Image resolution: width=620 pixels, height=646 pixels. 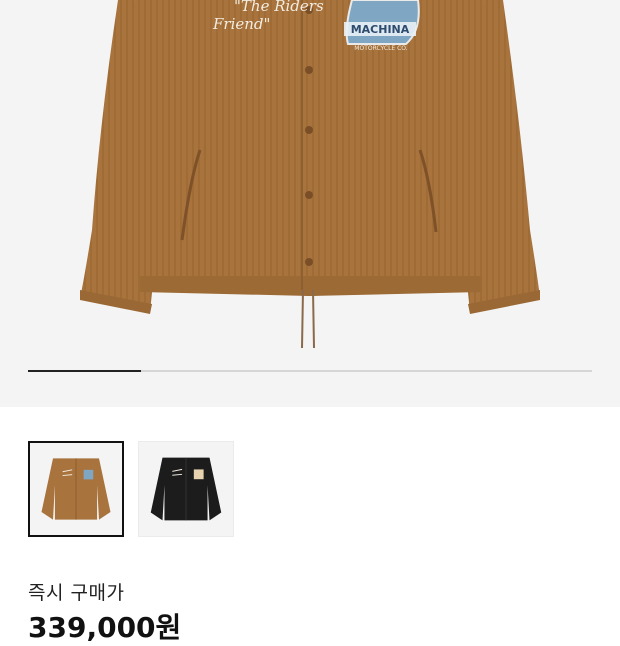 I want to click on patch-text: MACHINA, so click(x=380, y=29).